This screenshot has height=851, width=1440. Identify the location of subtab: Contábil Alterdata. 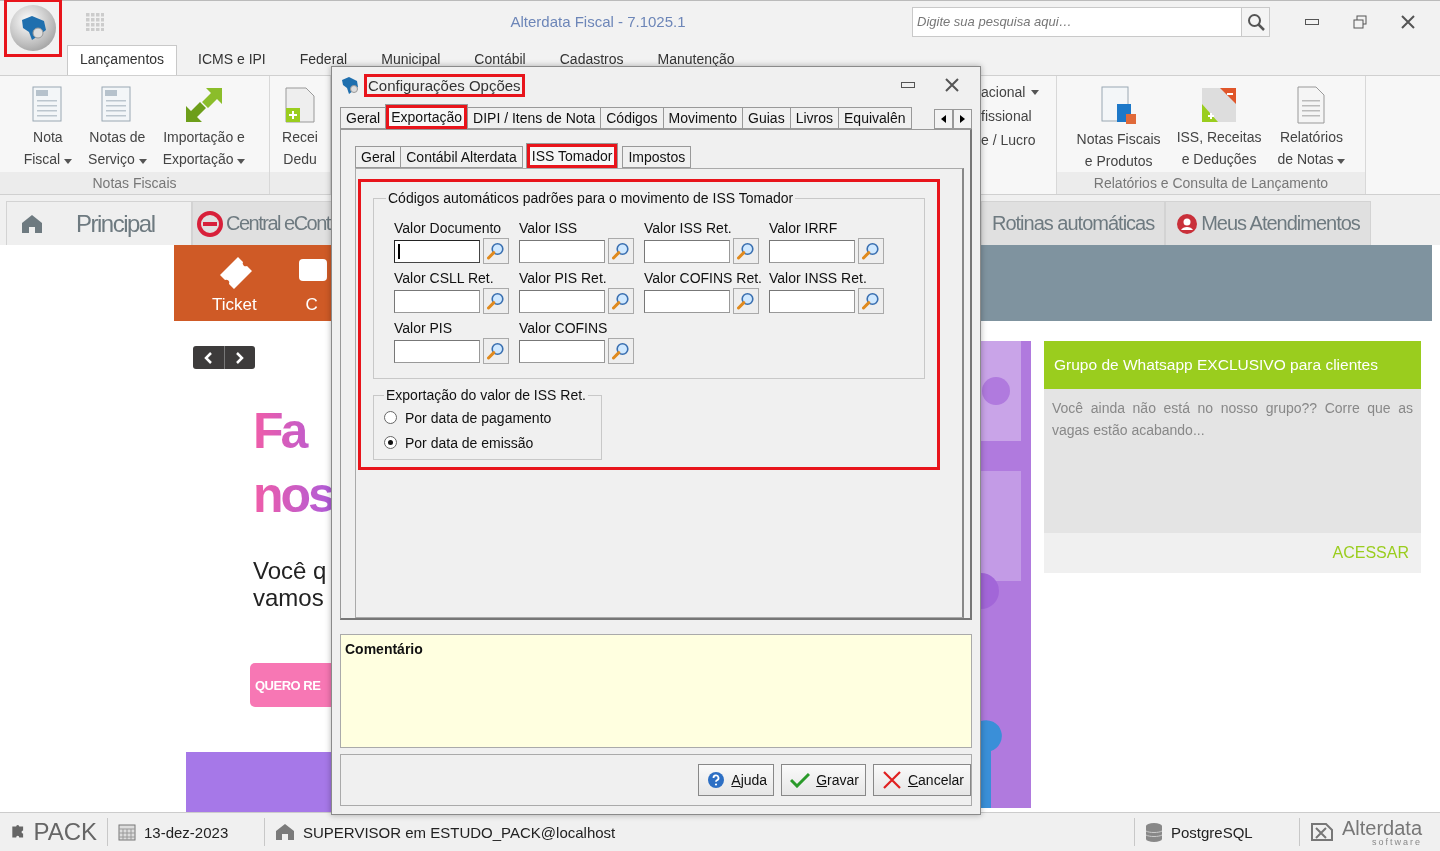
(461, 157).